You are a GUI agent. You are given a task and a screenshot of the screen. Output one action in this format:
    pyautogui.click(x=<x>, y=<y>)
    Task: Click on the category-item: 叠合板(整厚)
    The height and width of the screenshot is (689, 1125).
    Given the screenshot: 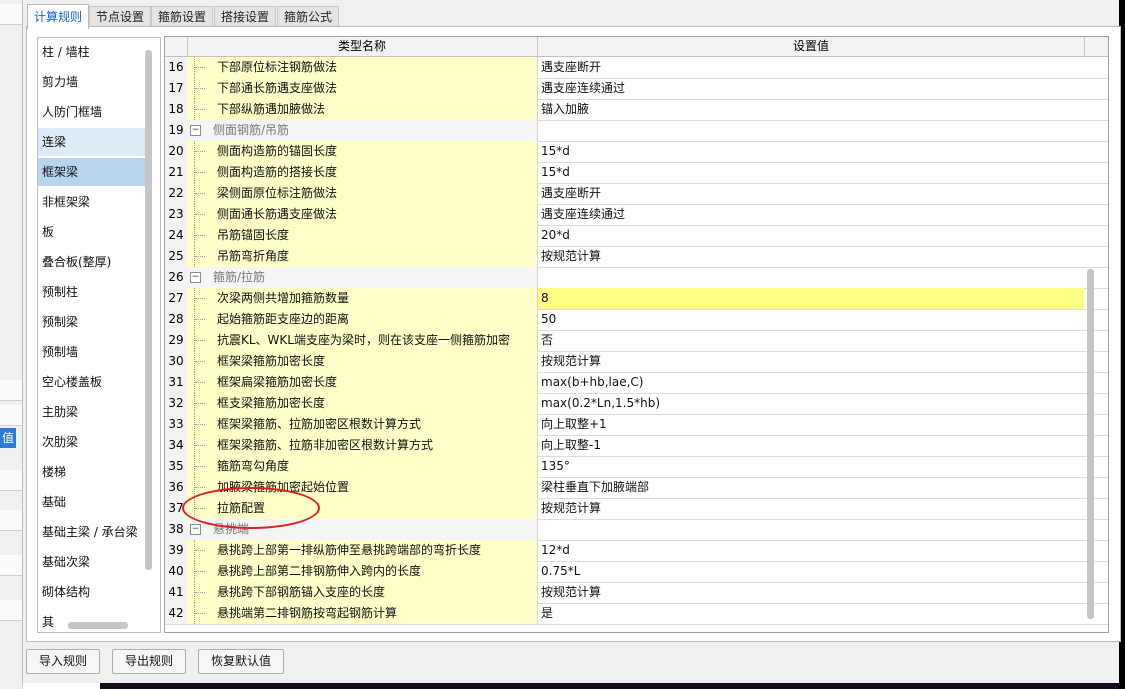 What is the action you would take?
    pyautogui.click(x=95, y=262)
    